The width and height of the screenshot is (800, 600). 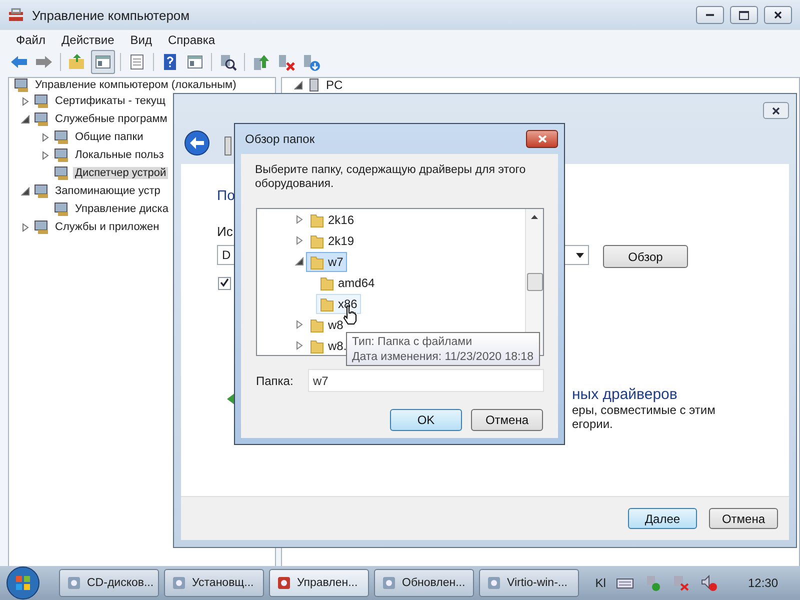 What do you see at coordinates (226, 195) in the screenshot?
I see `wizard-heading: По` at bounding box center [226, 195].